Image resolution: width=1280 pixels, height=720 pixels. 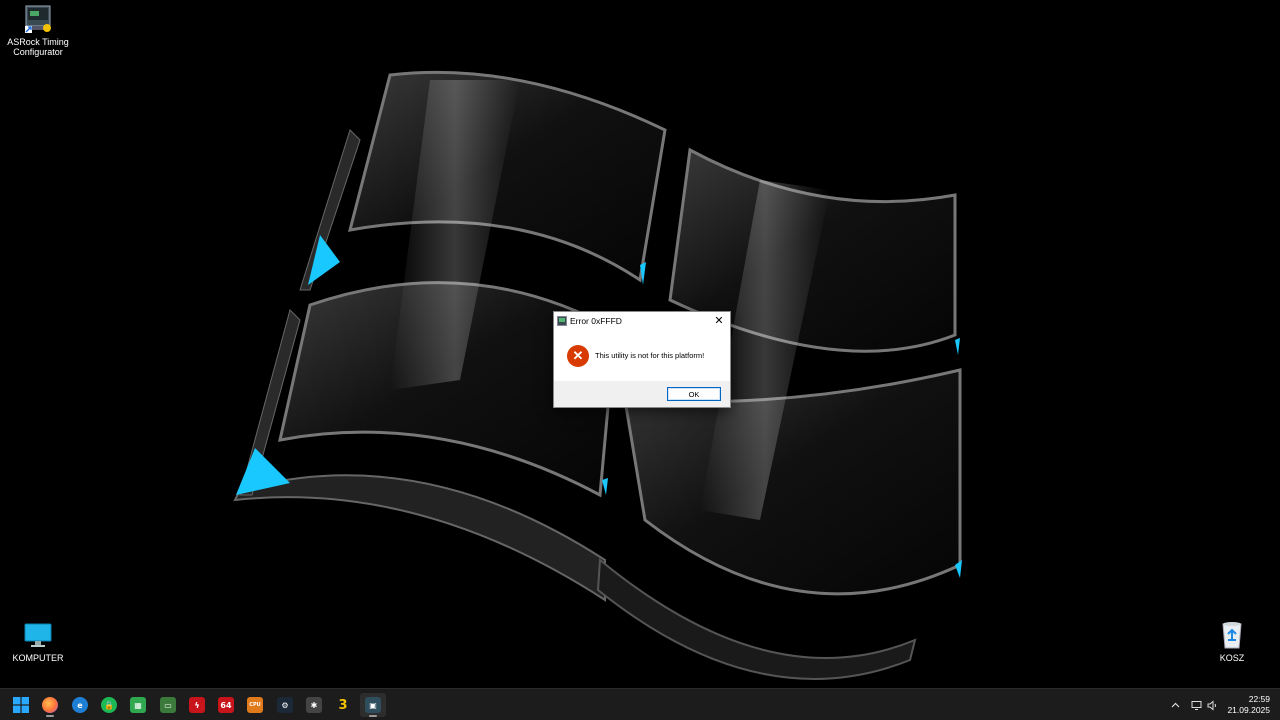 I want to click on red-flash-icon: ϟ, so click(x=197, y=705).